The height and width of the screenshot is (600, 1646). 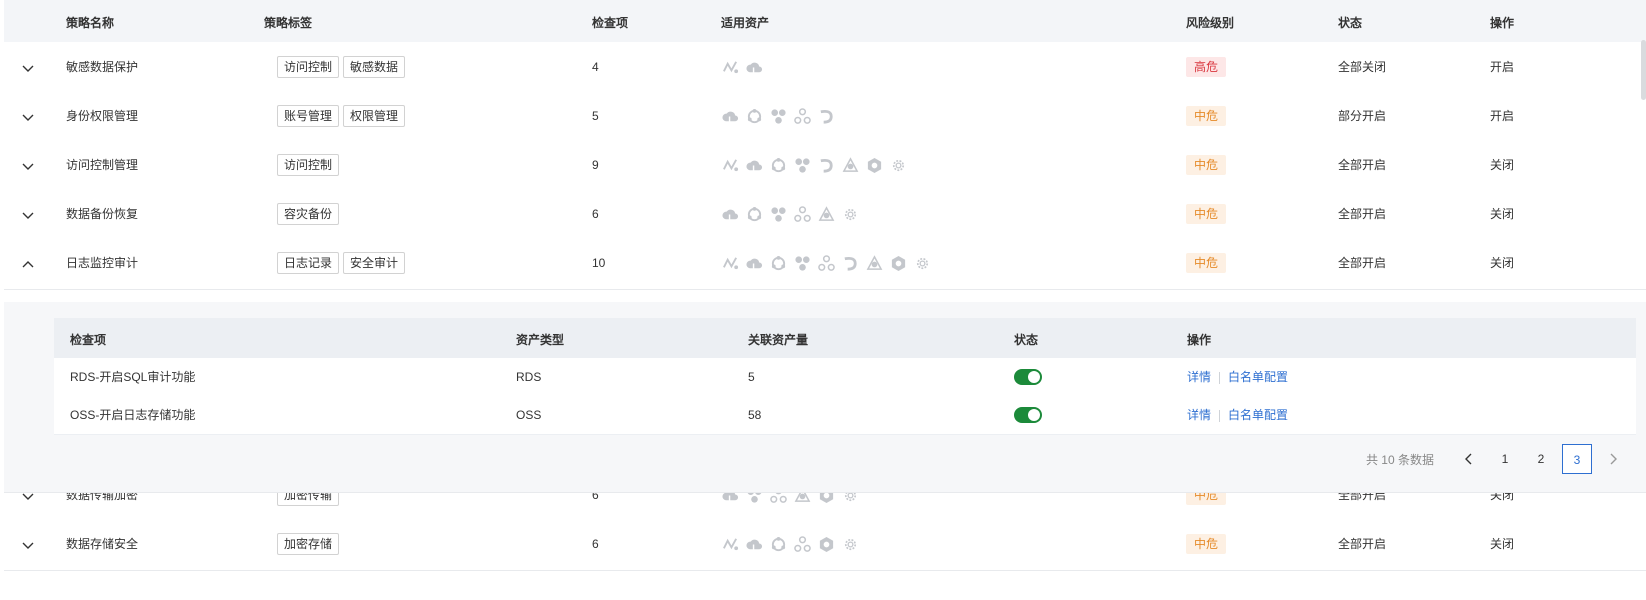 What do you see at coordinates (595, 116) in the screenshot?
I see `check-count: 5` at bounding box center [595, 116].